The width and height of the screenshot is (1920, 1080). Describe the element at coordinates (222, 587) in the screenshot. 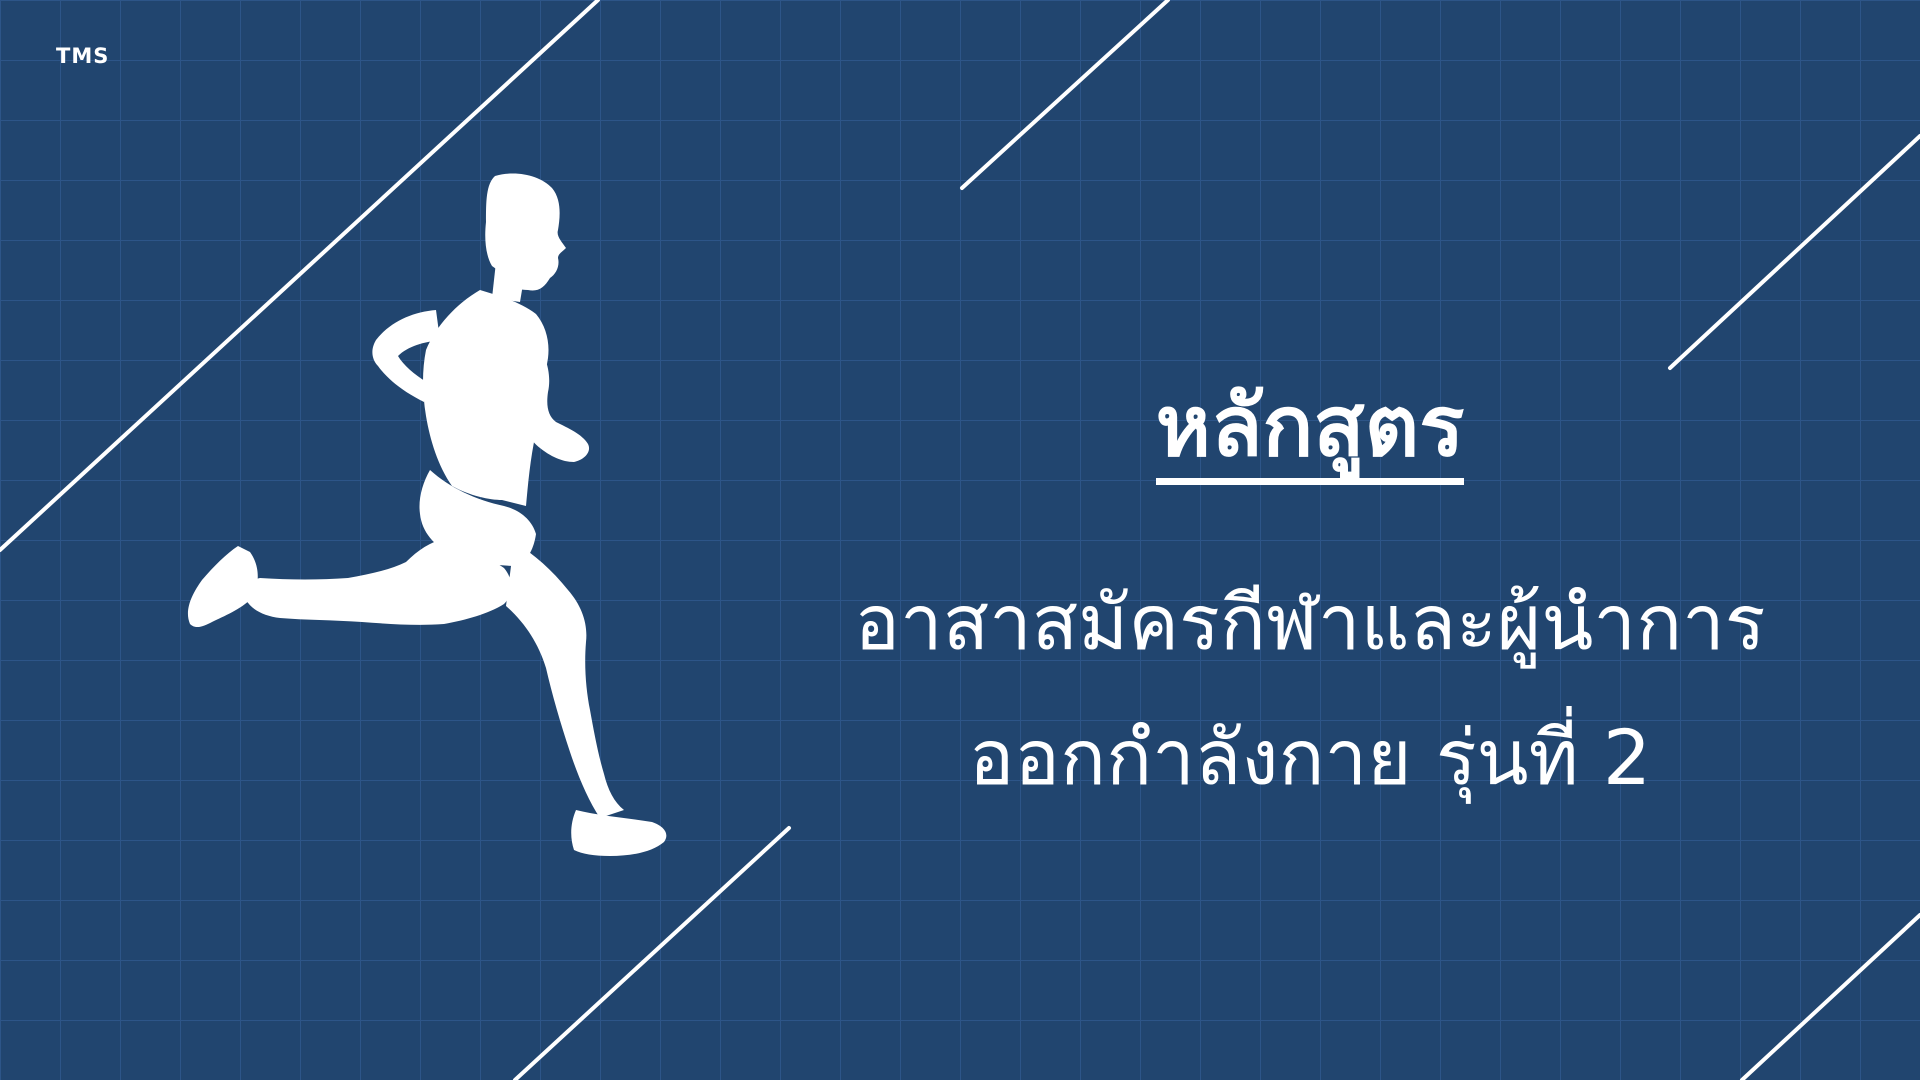

I see `runner-rear-shoe` at that location.